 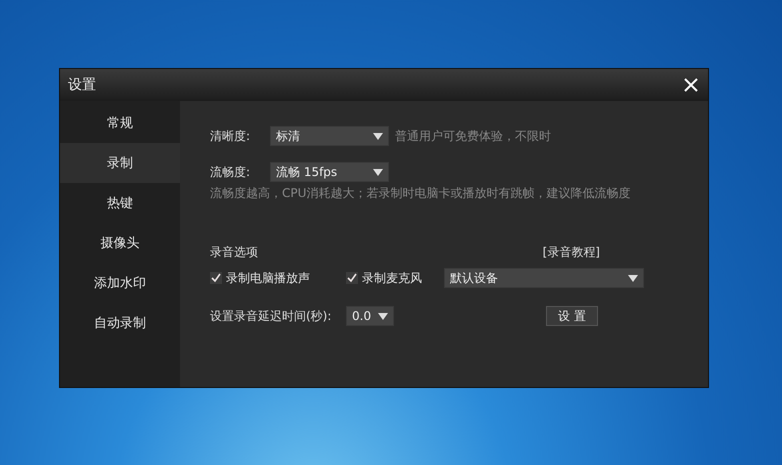 What do you see at coordinates (329, 136) in the screenshot?
I see `clarity-dropdown: 标清` at bounding box center [329, 136].